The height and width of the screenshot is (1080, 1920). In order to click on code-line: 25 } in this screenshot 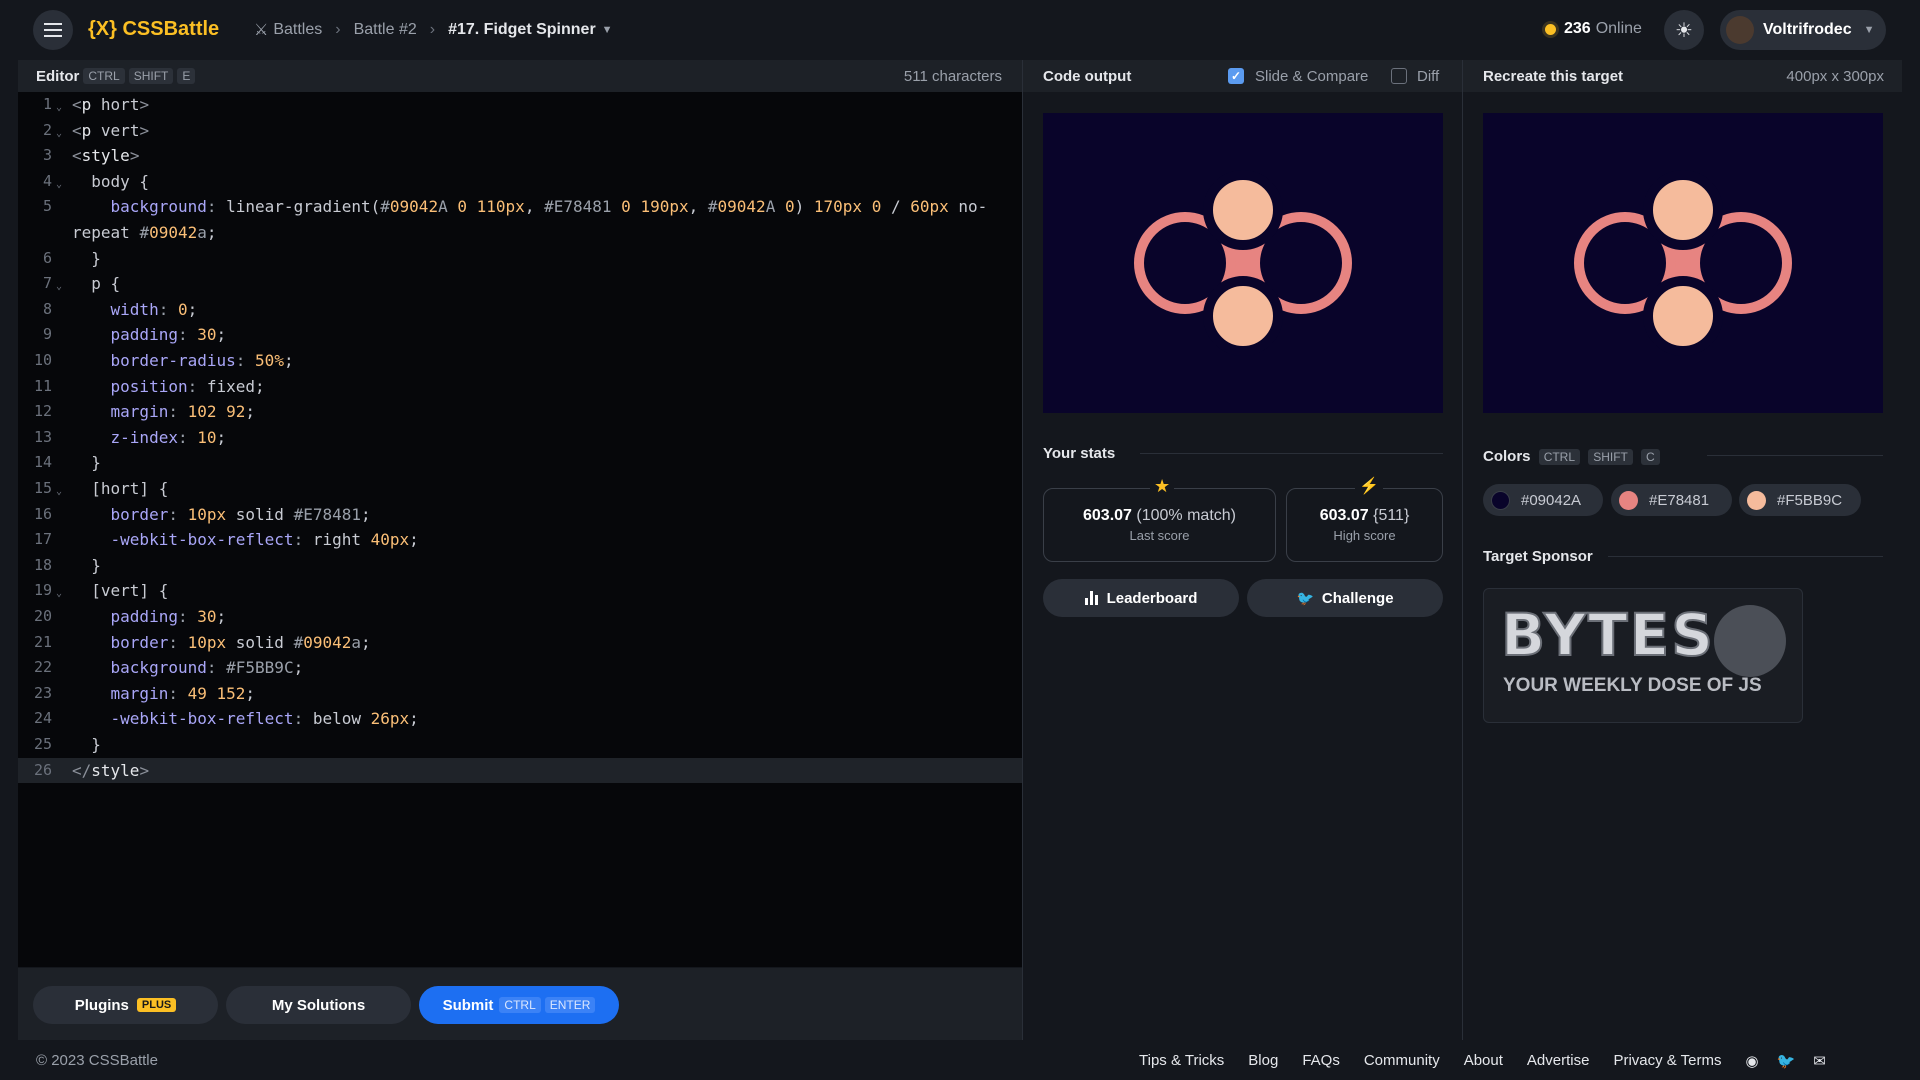, I will do `click(520, 745)`.